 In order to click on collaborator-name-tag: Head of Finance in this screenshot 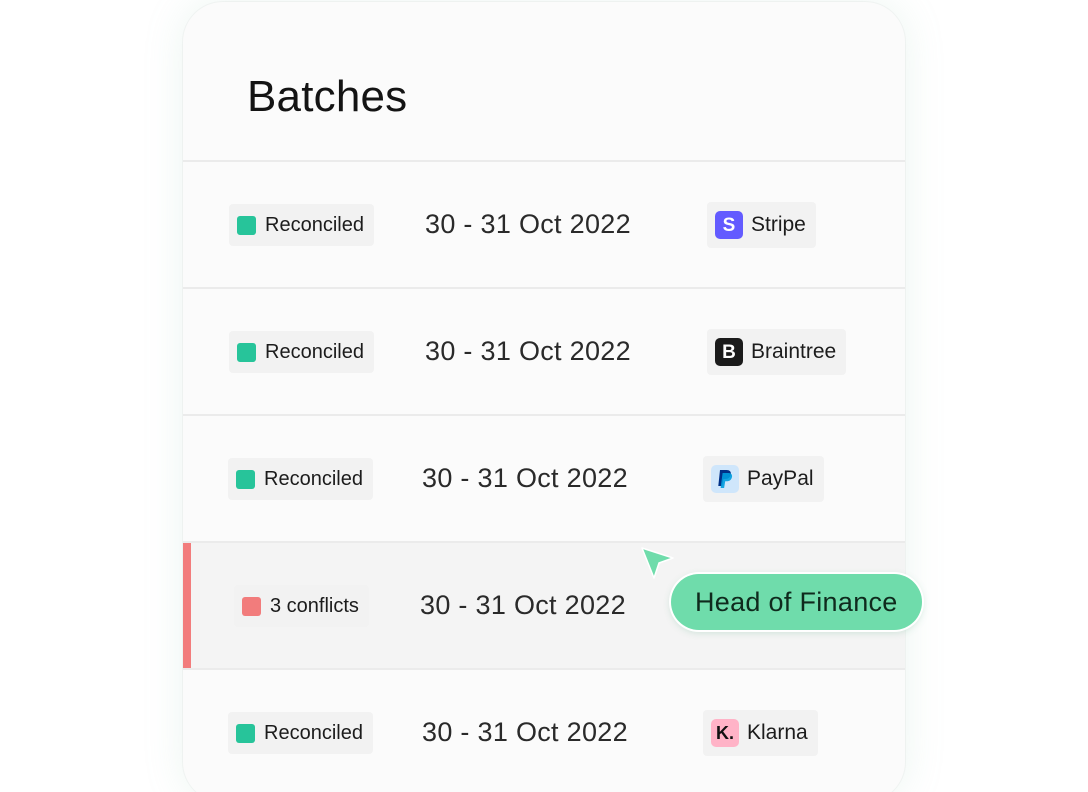, I will do `click(796, 602)`.